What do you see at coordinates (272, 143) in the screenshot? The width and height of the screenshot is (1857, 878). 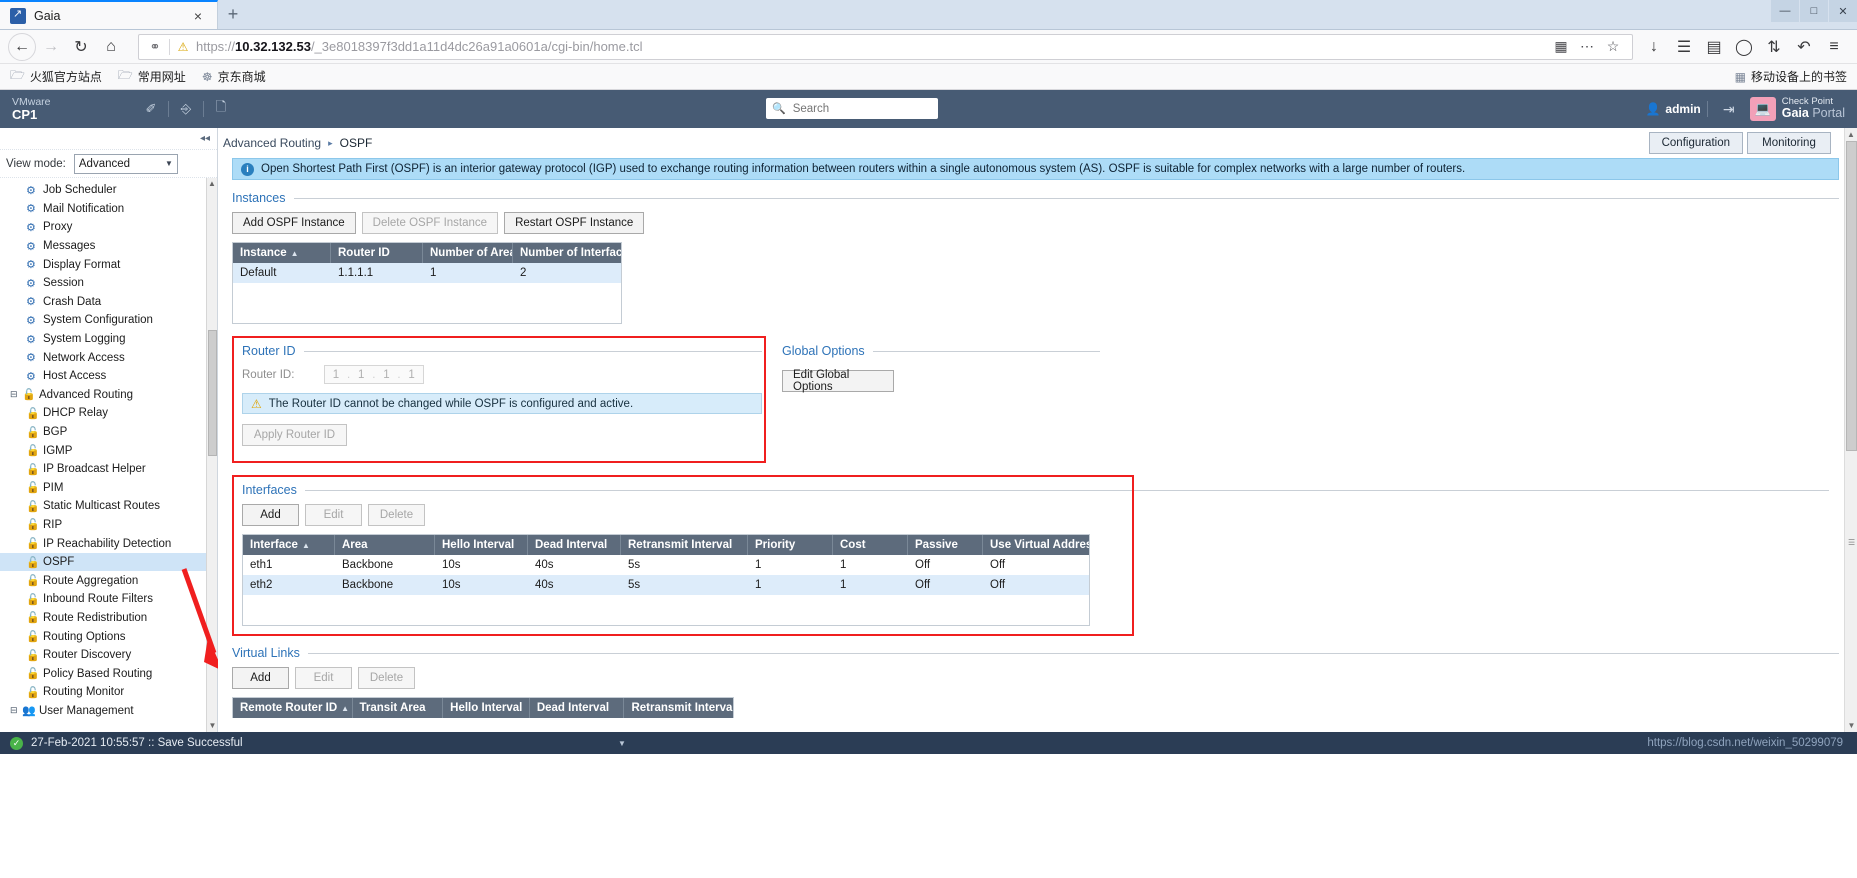 I see `breadcrumb-parent: Advanced Routing` at bounding box center [272, 143].